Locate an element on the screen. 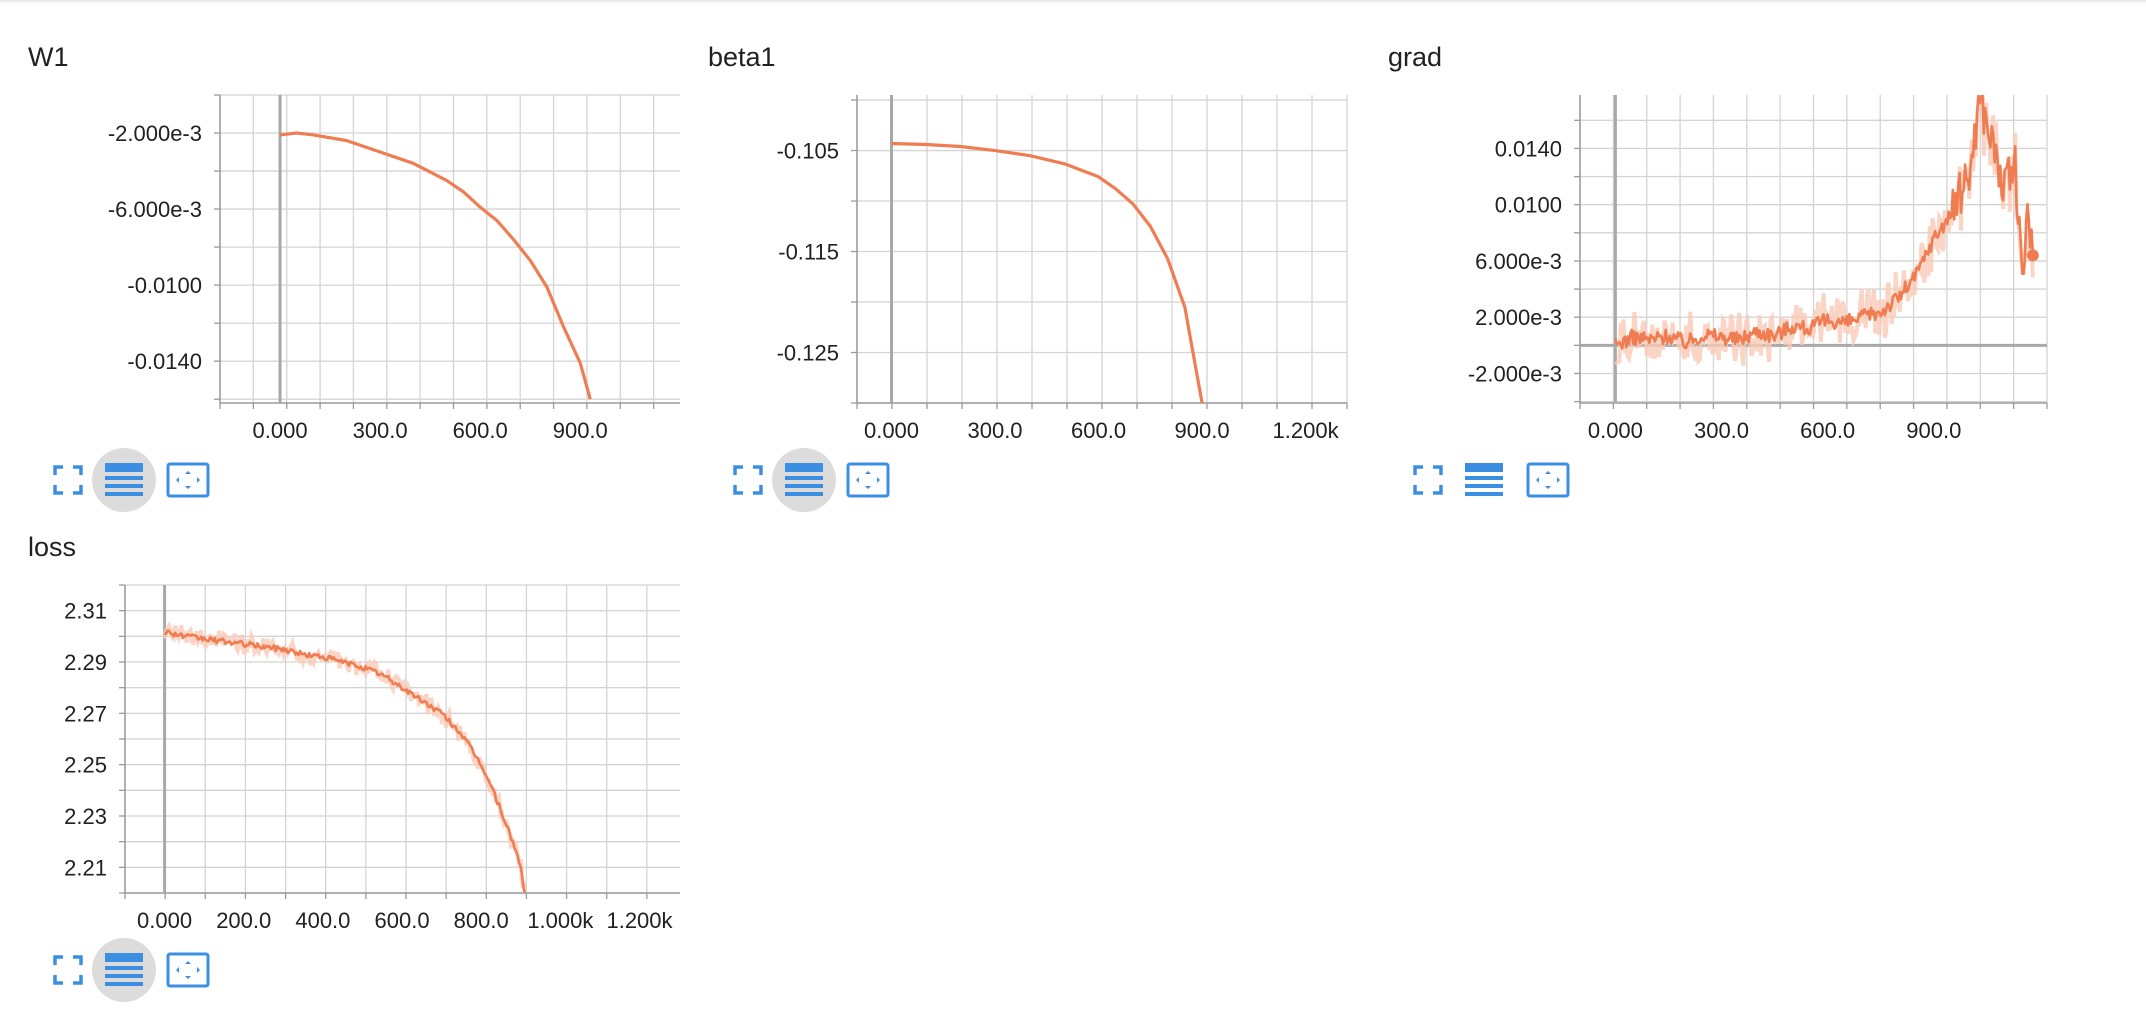  x-tick-label: 800.0 is located at coordinates (481, 919).